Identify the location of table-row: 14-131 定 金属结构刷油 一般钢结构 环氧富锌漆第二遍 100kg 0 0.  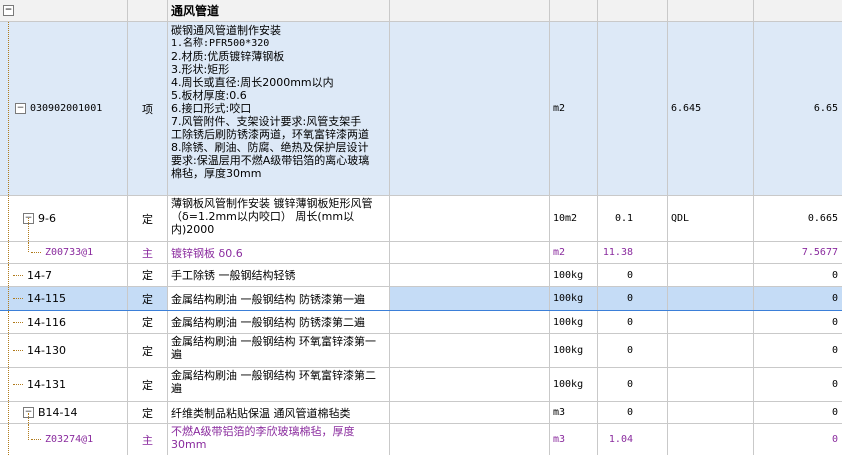
(421, 385).